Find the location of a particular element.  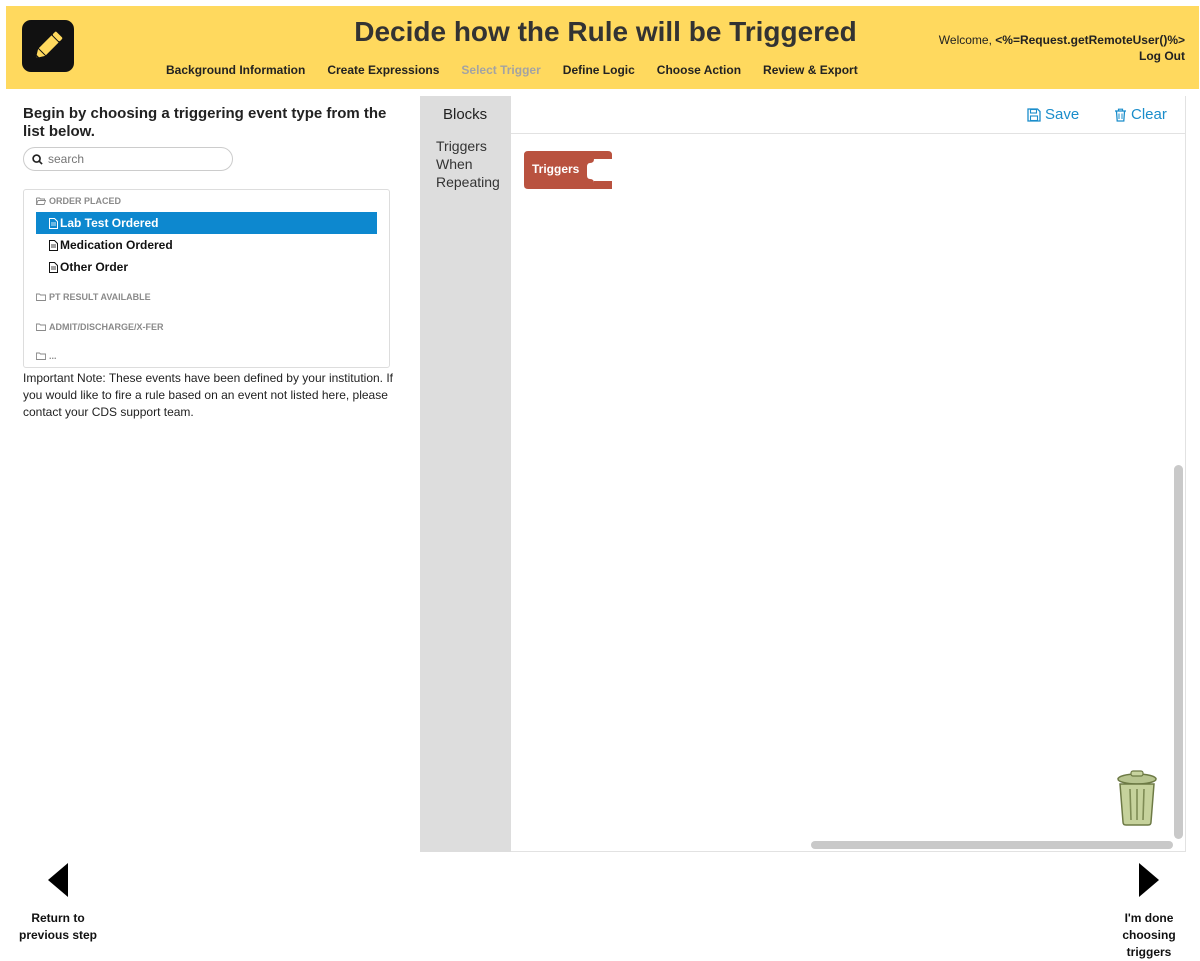

tree-group-pt-result-available: PT RESULT AVAILABLE is located at coordinates (93, 297).